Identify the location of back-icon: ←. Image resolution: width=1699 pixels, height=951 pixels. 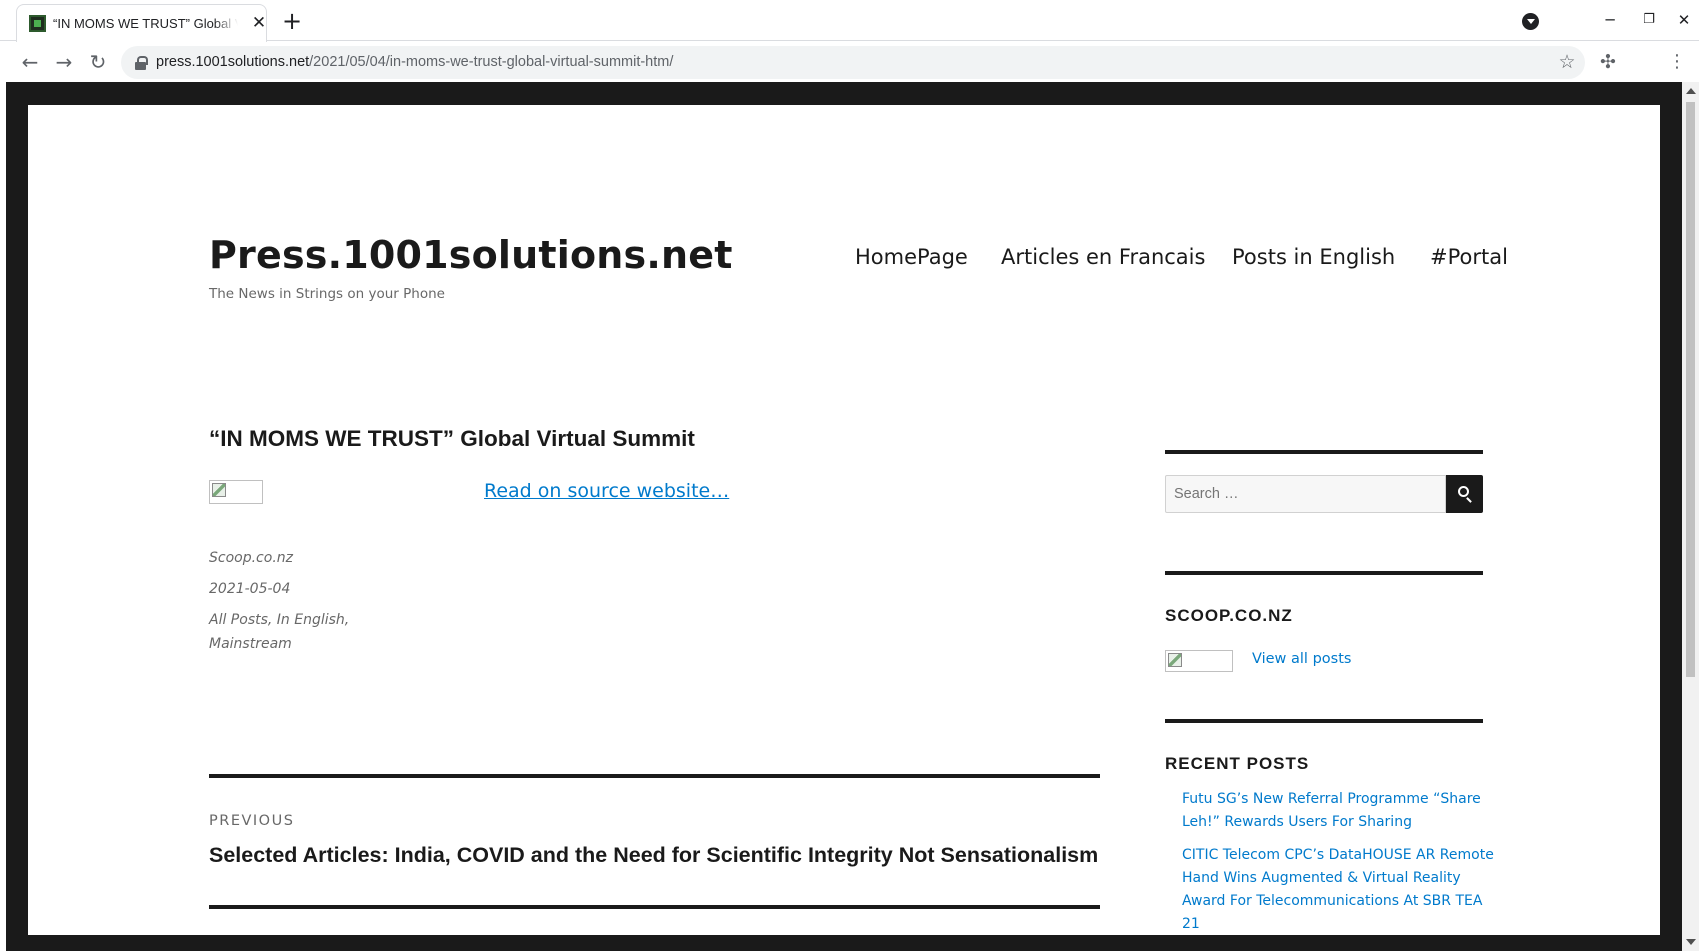
(30, 62).